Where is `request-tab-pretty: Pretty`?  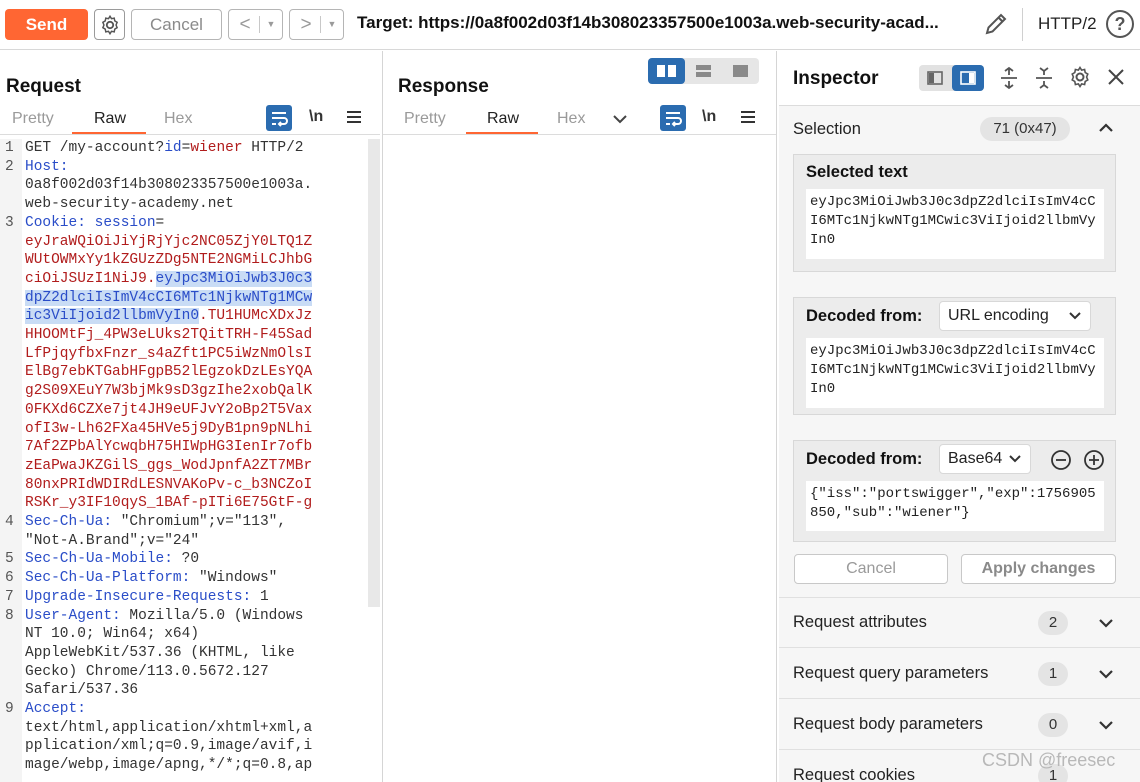 request-tab-pretty: Pretty is located at coordinates (33, 119).